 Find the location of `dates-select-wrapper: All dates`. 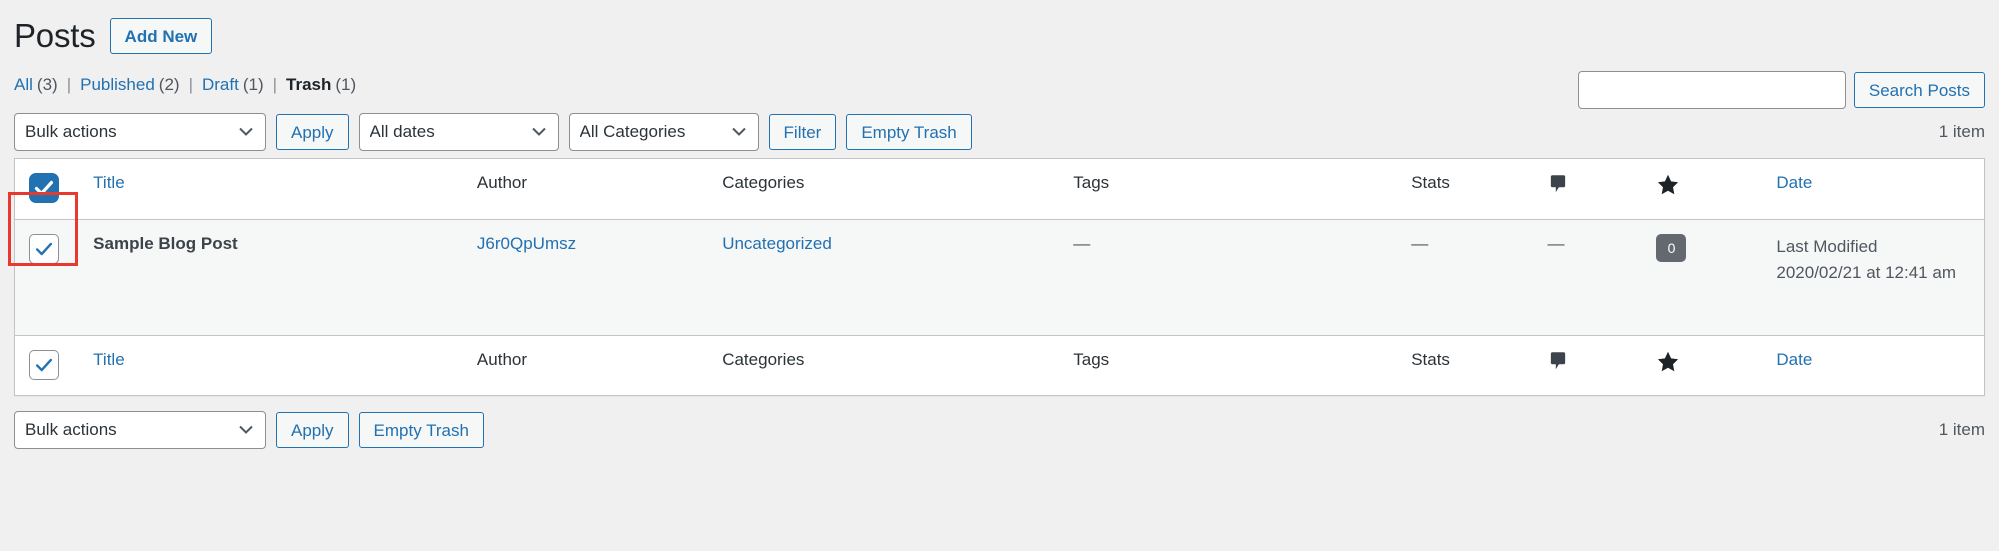

dates-select-wrapper: All dates is located at coordinates (458, 132).